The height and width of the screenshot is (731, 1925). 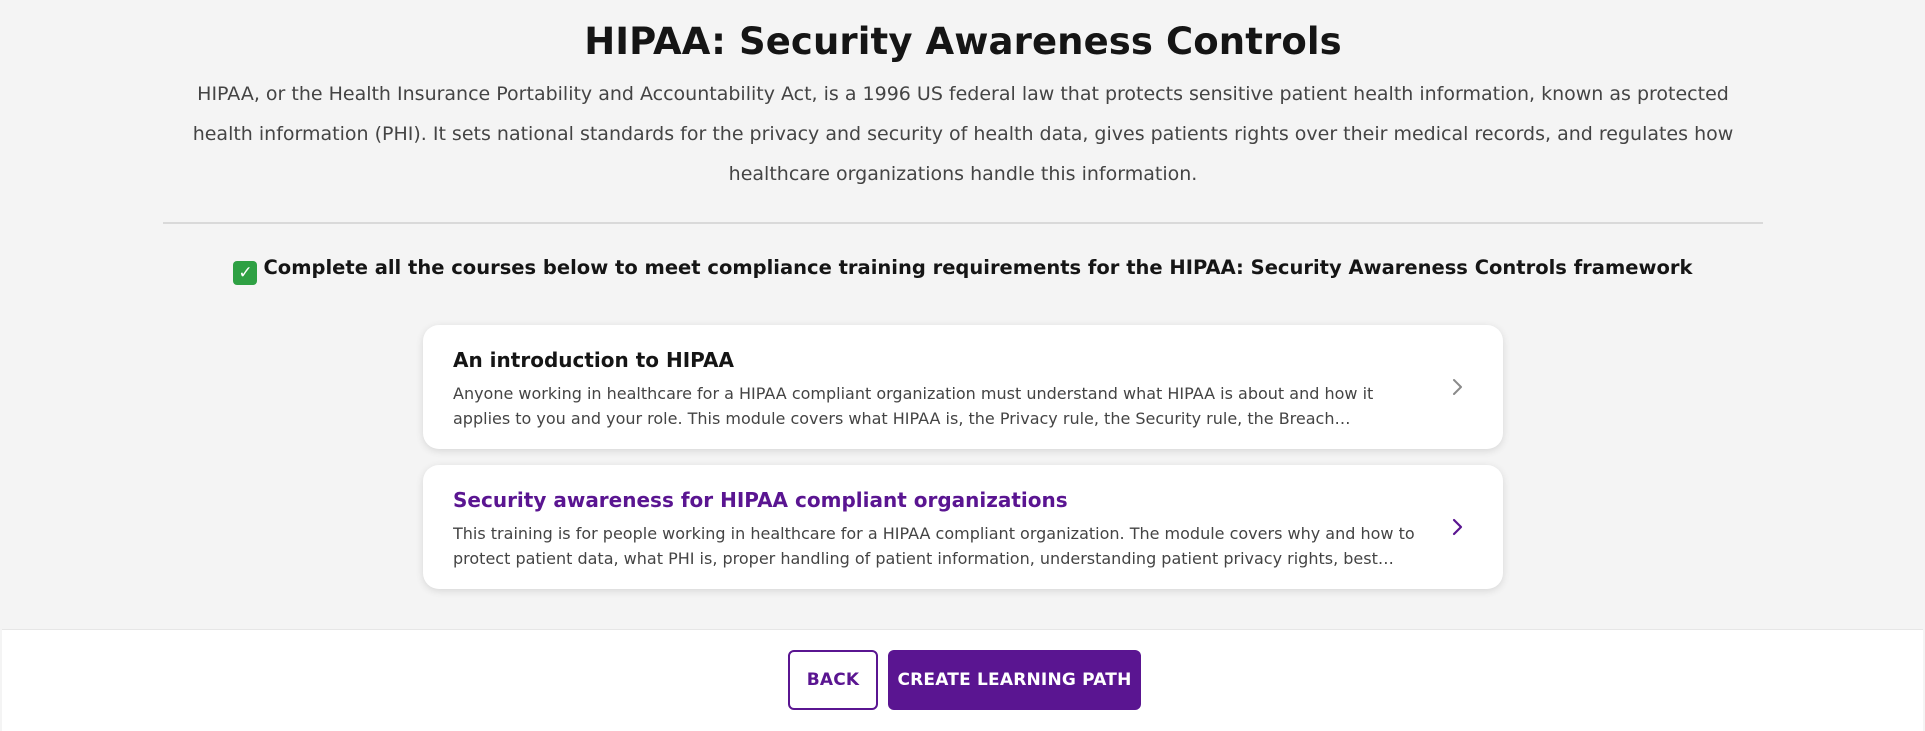 I want to click on create-learning-path-button: CREATE LEARNING PATH, so click(x=1014, y=680).